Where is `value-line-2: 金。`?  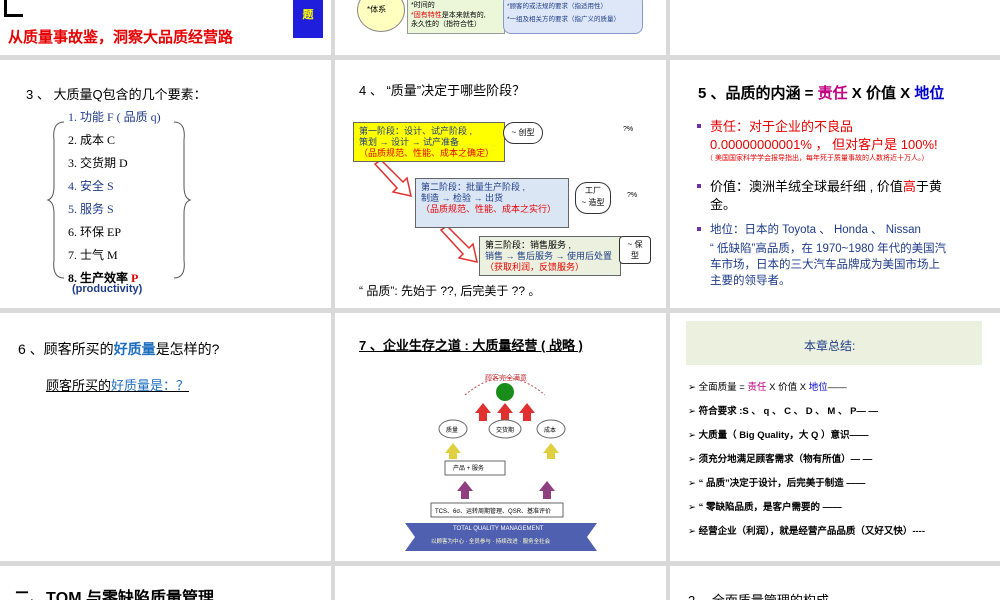 value-line-2: 金。 is located at coordinates (723, 204).